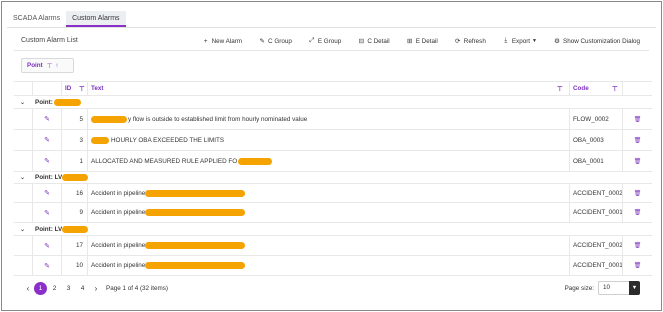  Describe the element at coordinates (74, 140) in the screenshot. I see `id-cell: 3` at that location.